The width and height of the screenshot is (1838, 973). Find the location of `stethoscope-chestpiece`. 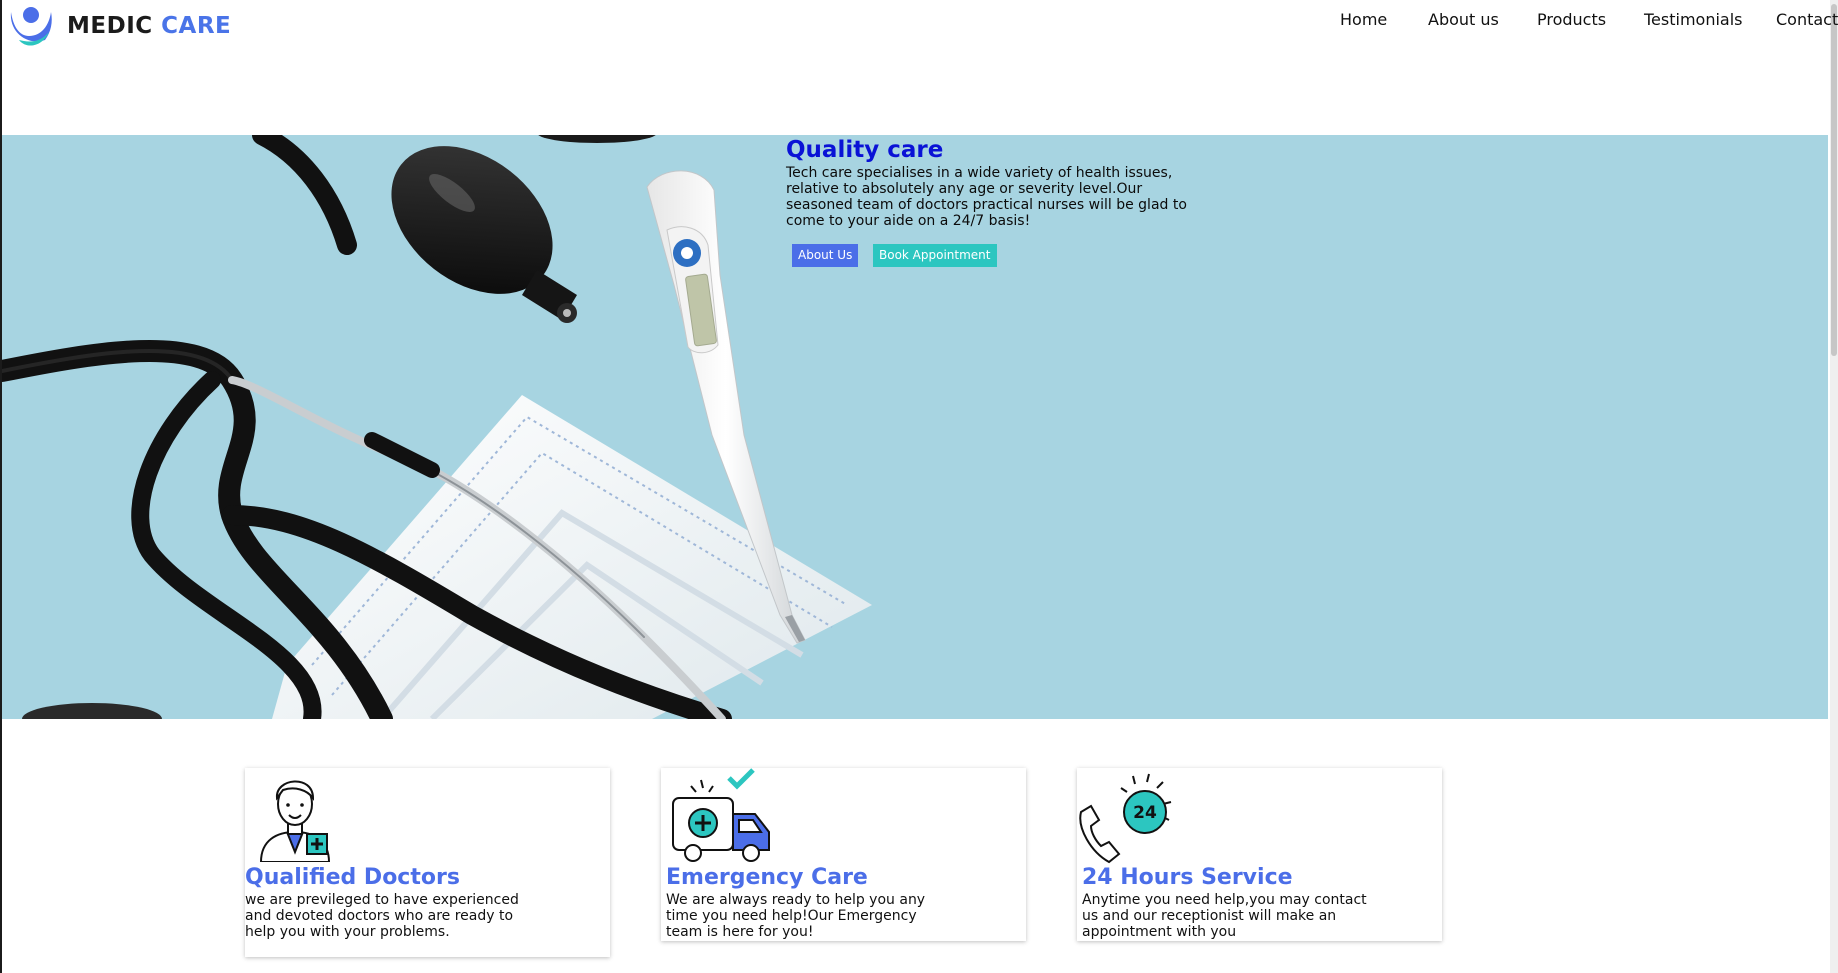

stethoscope-chestpiece is located at coordinates (92, 711).